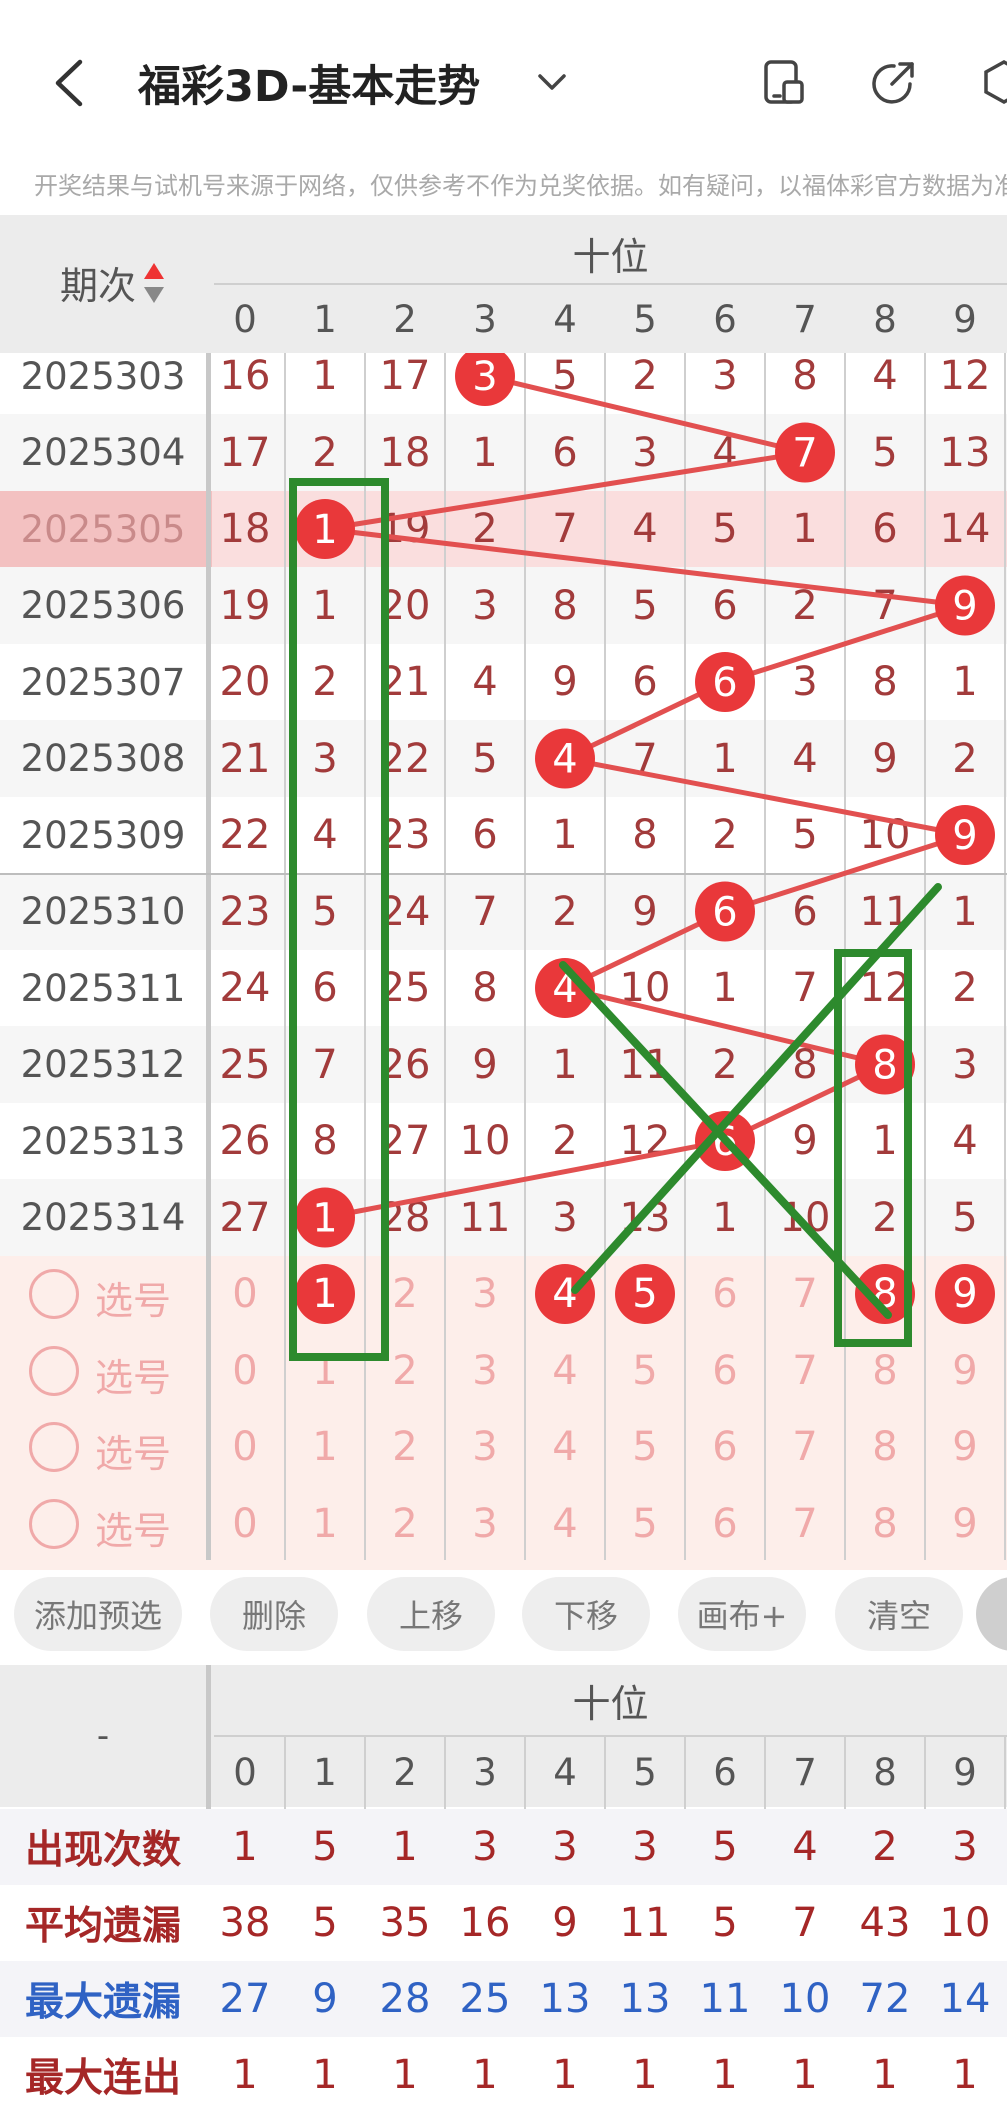 Image resolution: width=1007 pixels, height=2113 pixels. Describe the element at coordinates (725, 319) in the screenshot. I see `digit-header-6: 6` at that location.